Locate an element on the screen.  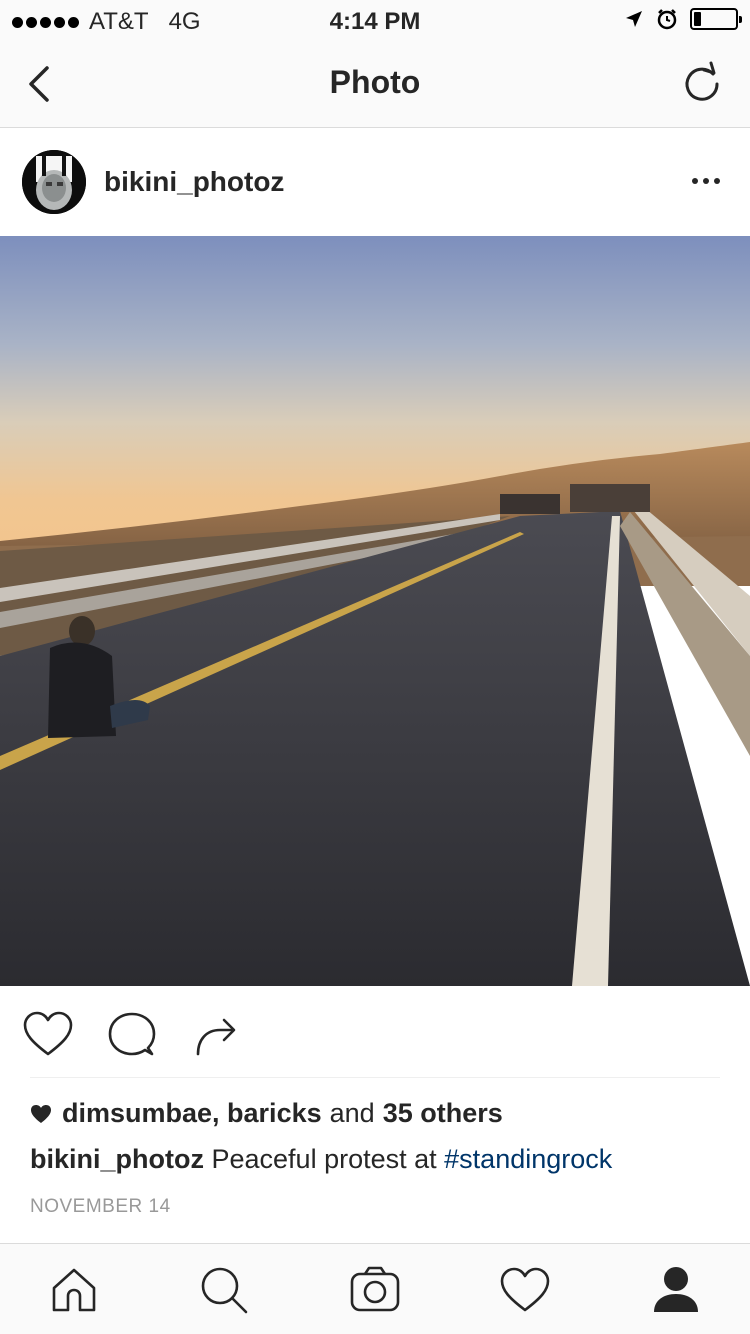
camera-icon is located at coordinates (375, 1290).